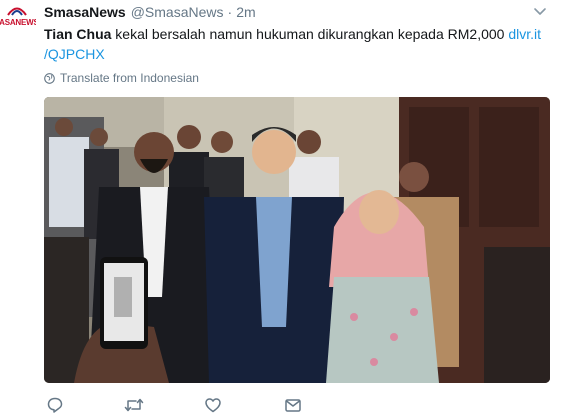  I want to click on translate-label: Translate from Indonesian, so click(129, 78).